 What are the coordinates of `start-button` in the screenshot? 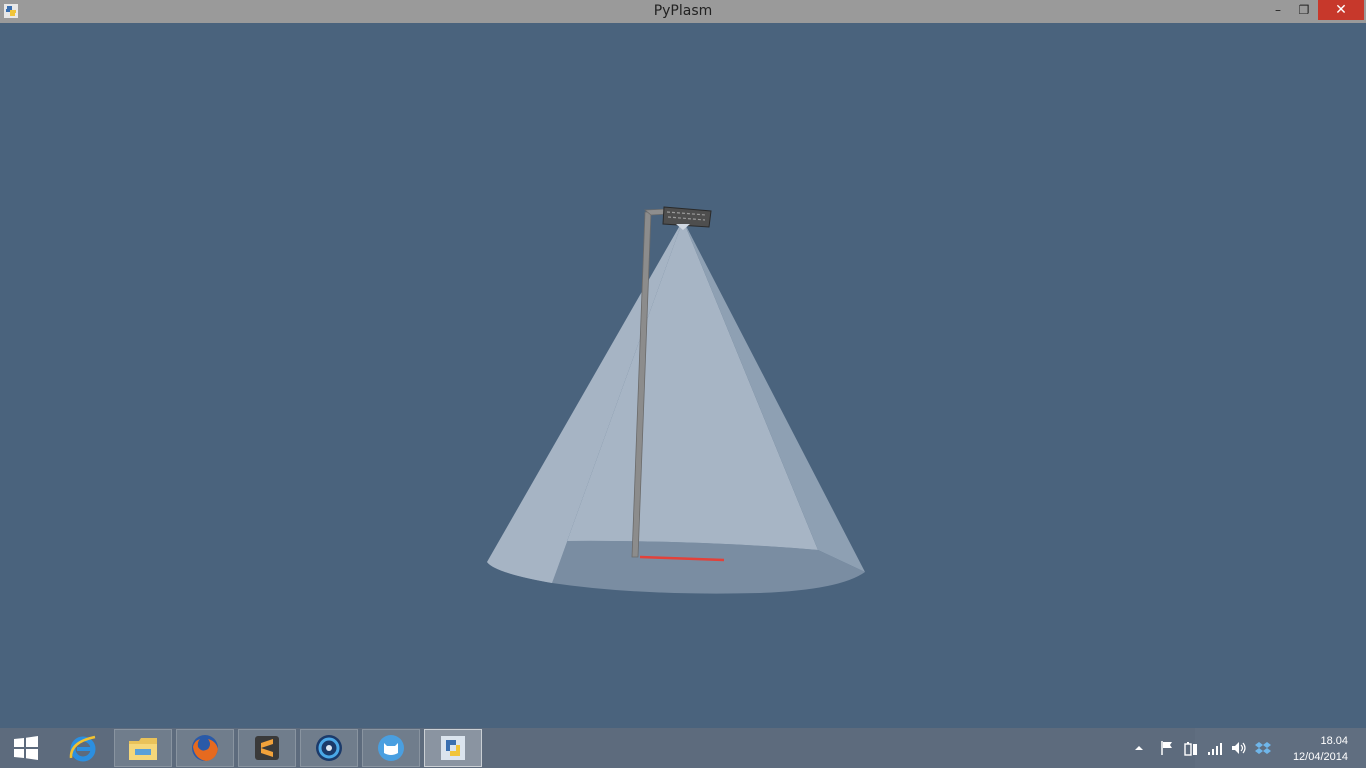 It's located at (26, 748).